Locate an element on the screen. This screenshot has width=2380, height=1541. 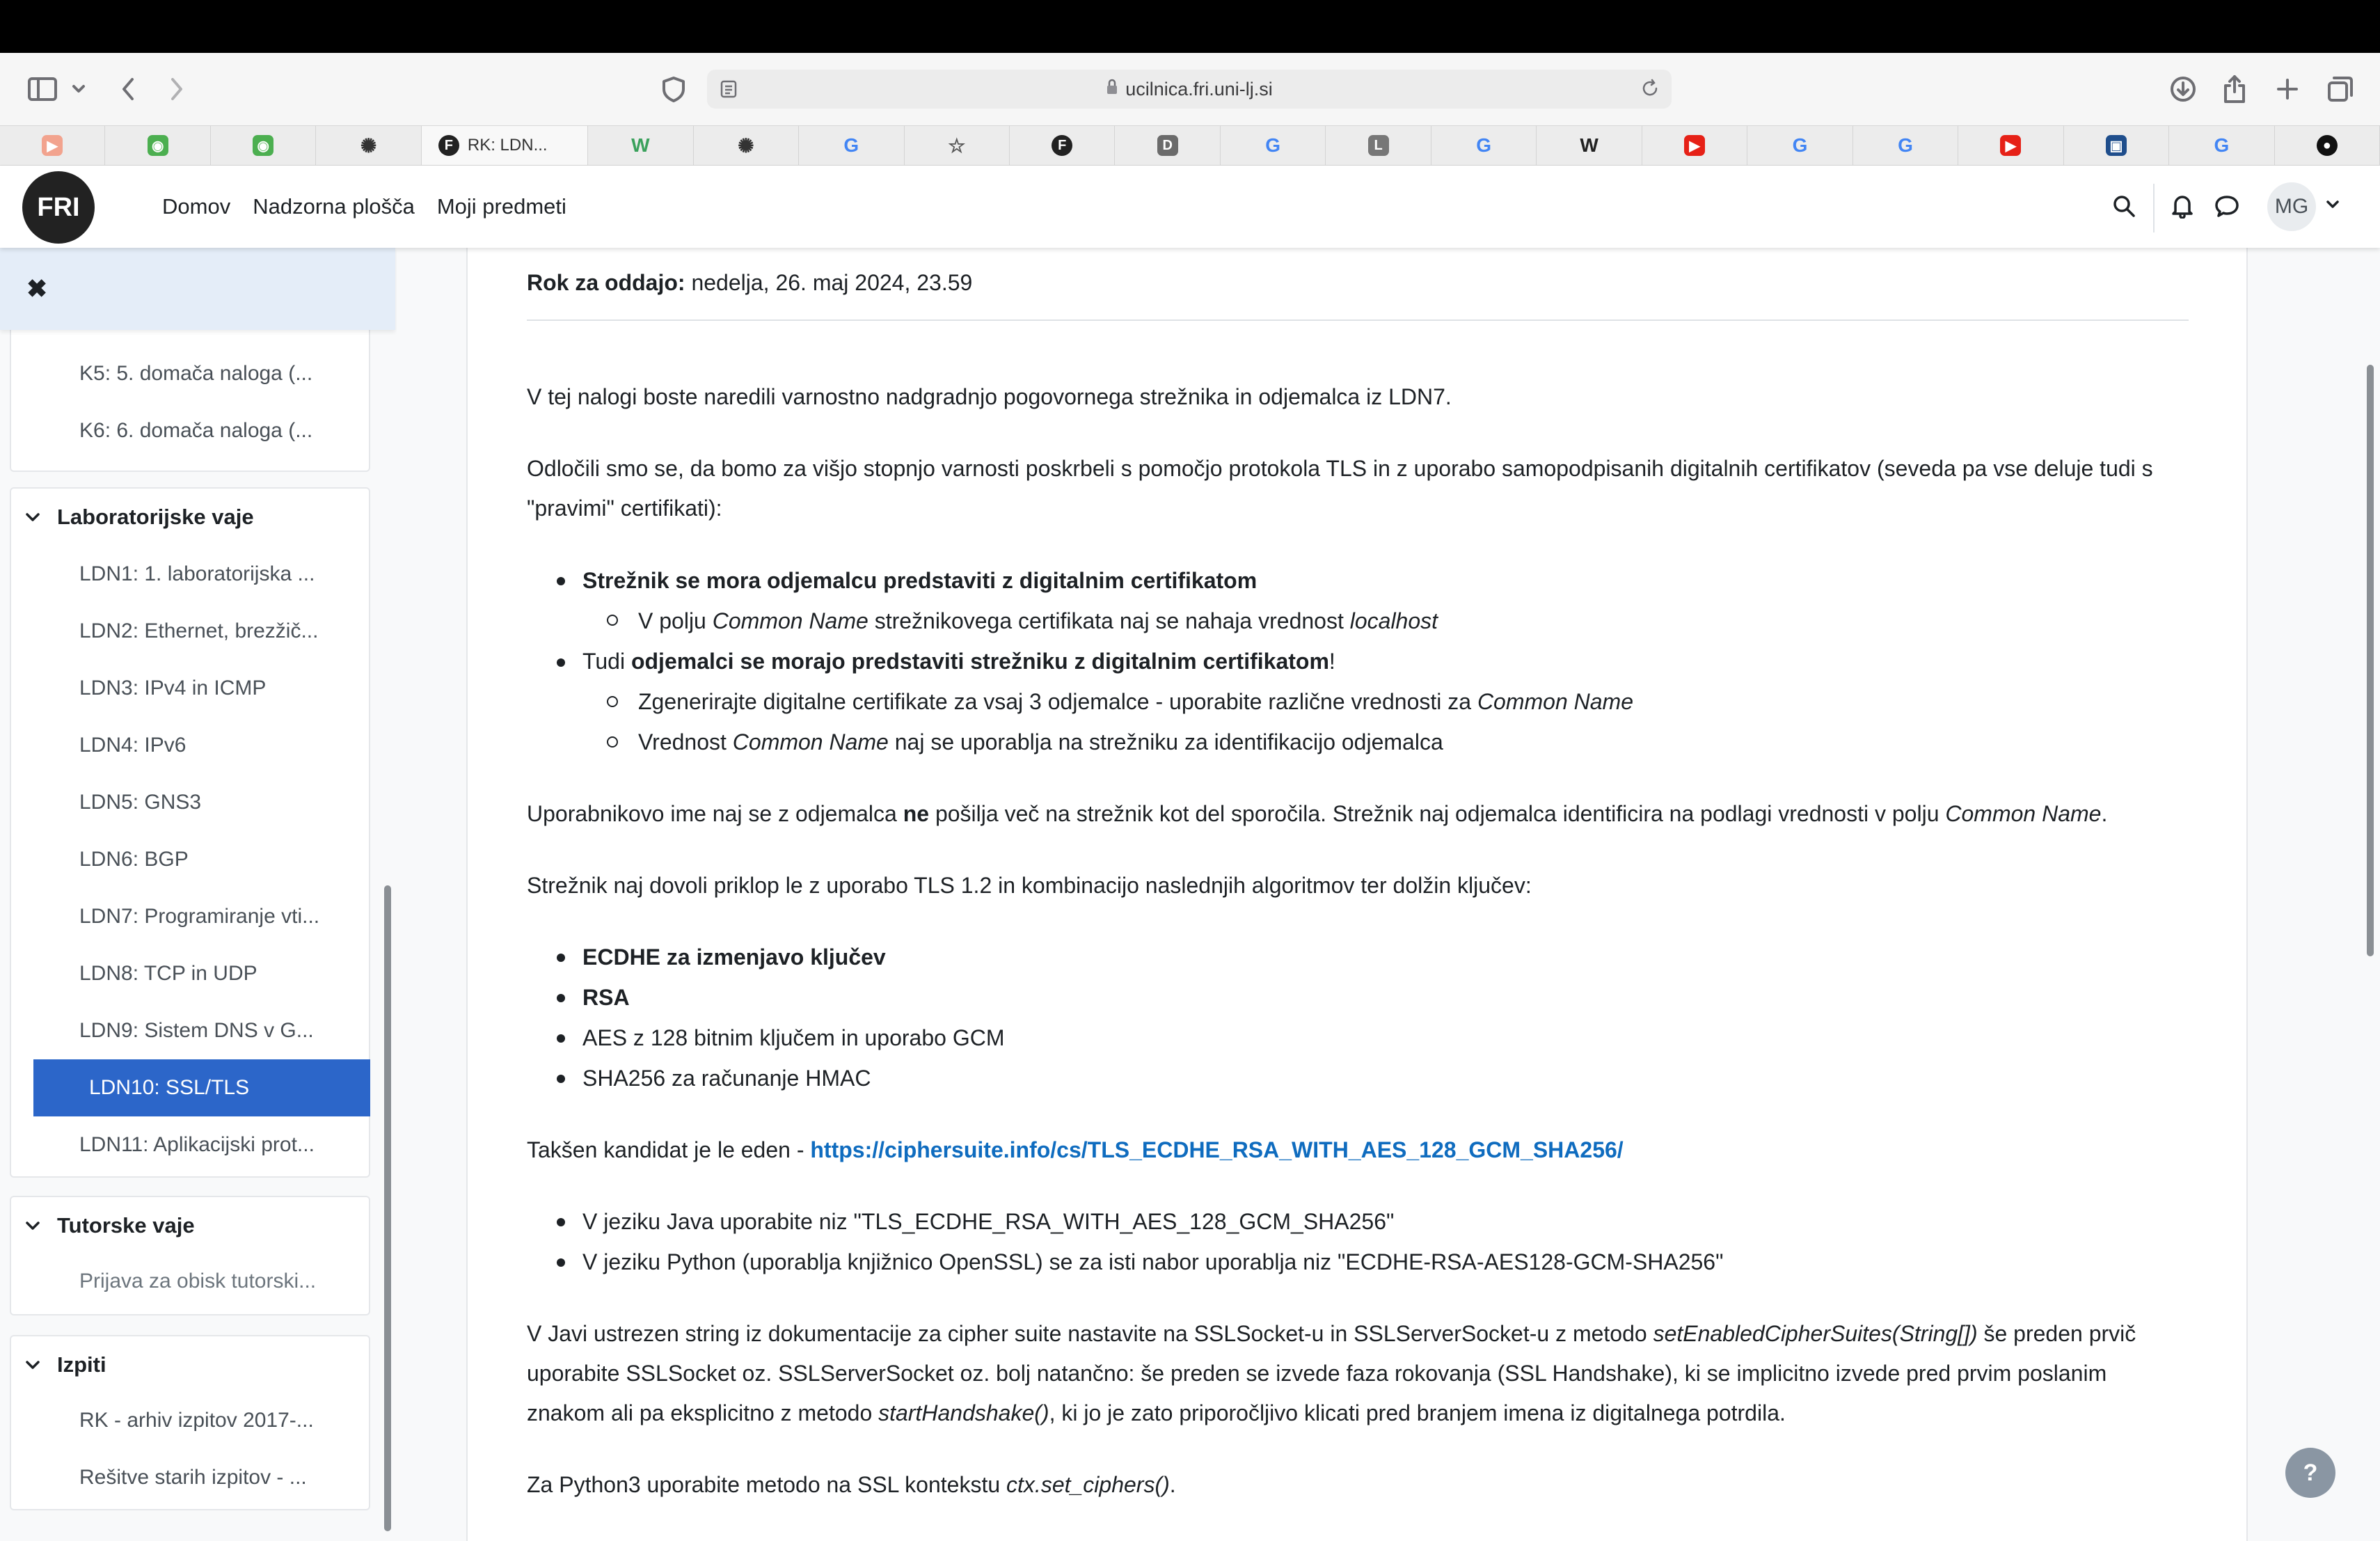
text: Common Name is located at coordinates (810, 741).